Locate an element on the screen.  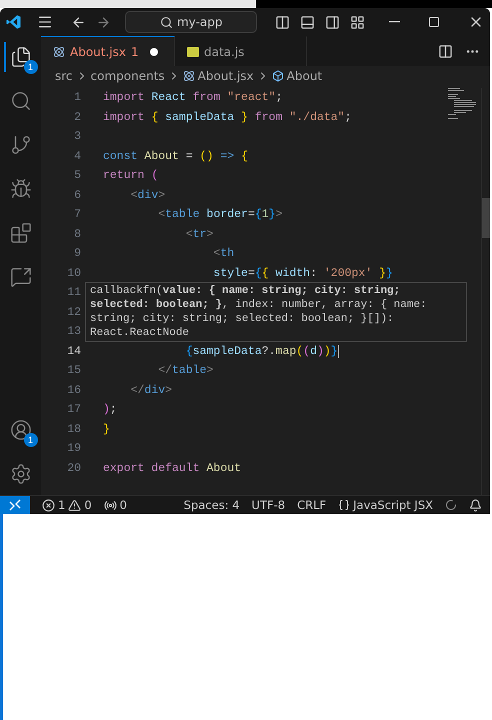
line-number: 12 is located at coordinates (73, 312).